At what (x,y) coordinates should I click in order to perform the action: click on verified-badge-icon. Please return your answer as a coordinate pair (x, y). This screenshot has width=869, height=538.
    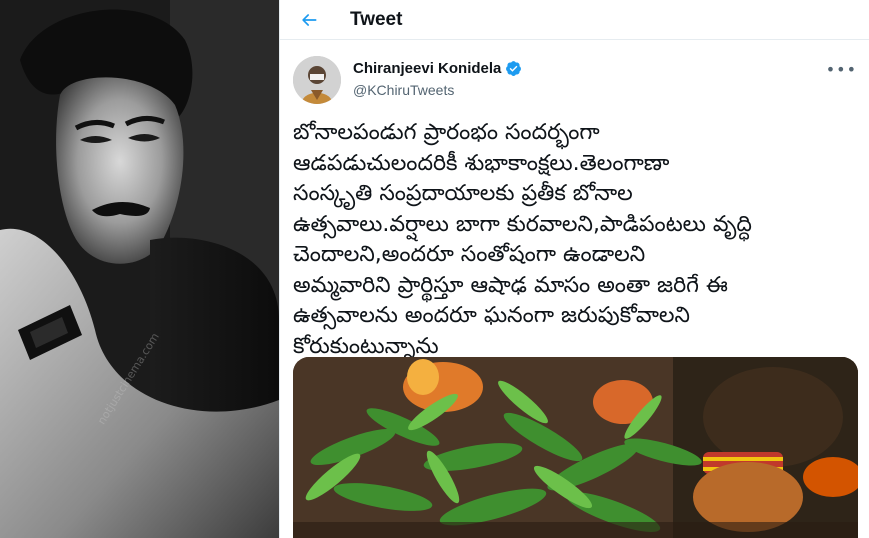
    Looking at the image, I should click on (513, 68).